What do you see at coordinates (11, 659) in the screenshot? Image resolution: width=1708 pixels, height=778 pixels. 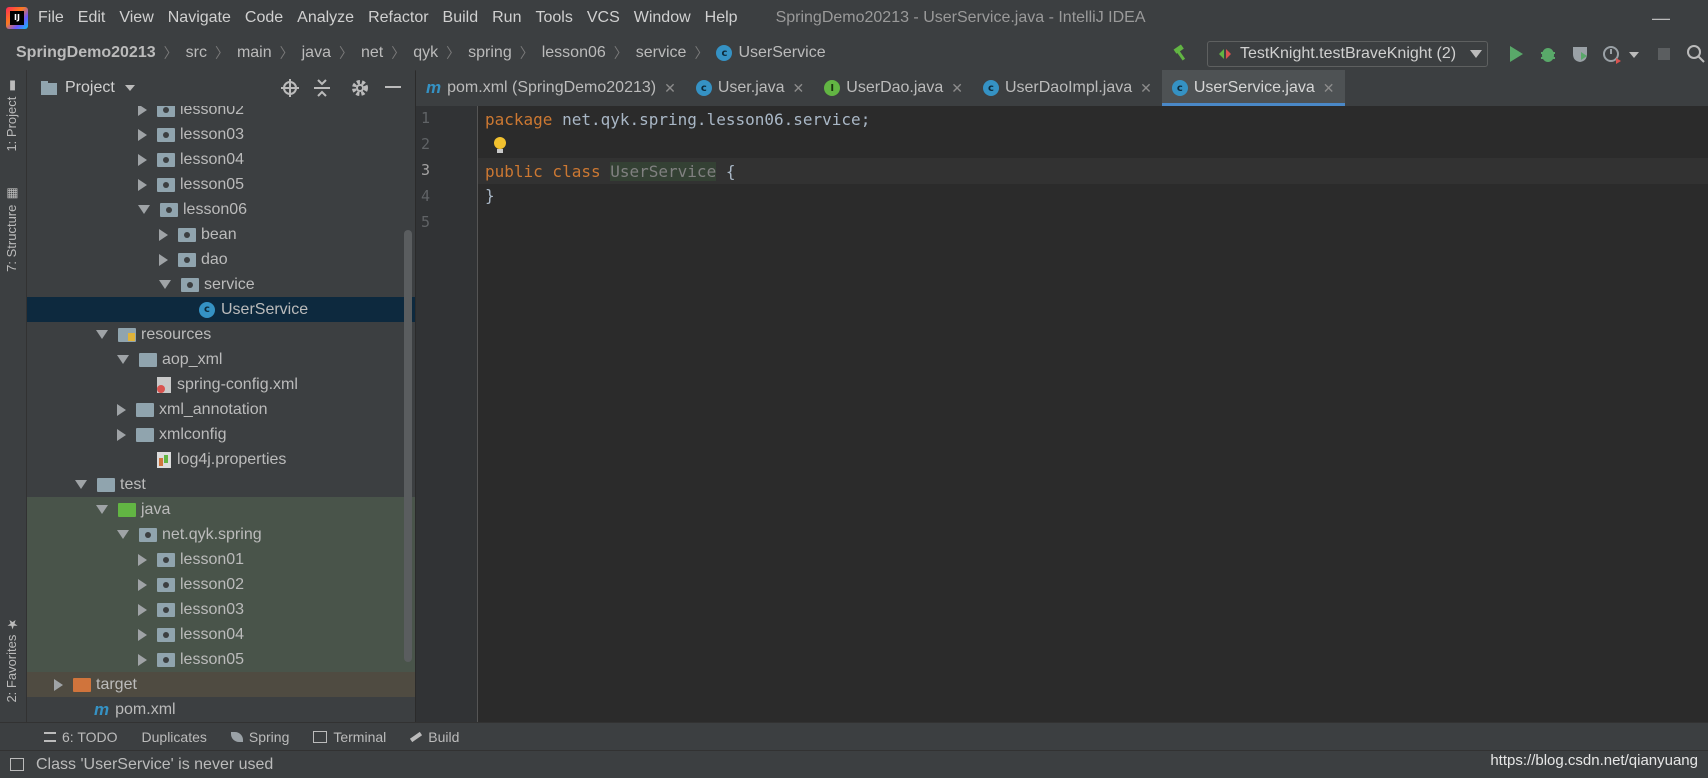 I see `stripe-tab-favorites: 2: Favorites ★` at bounding box center [11, 659].